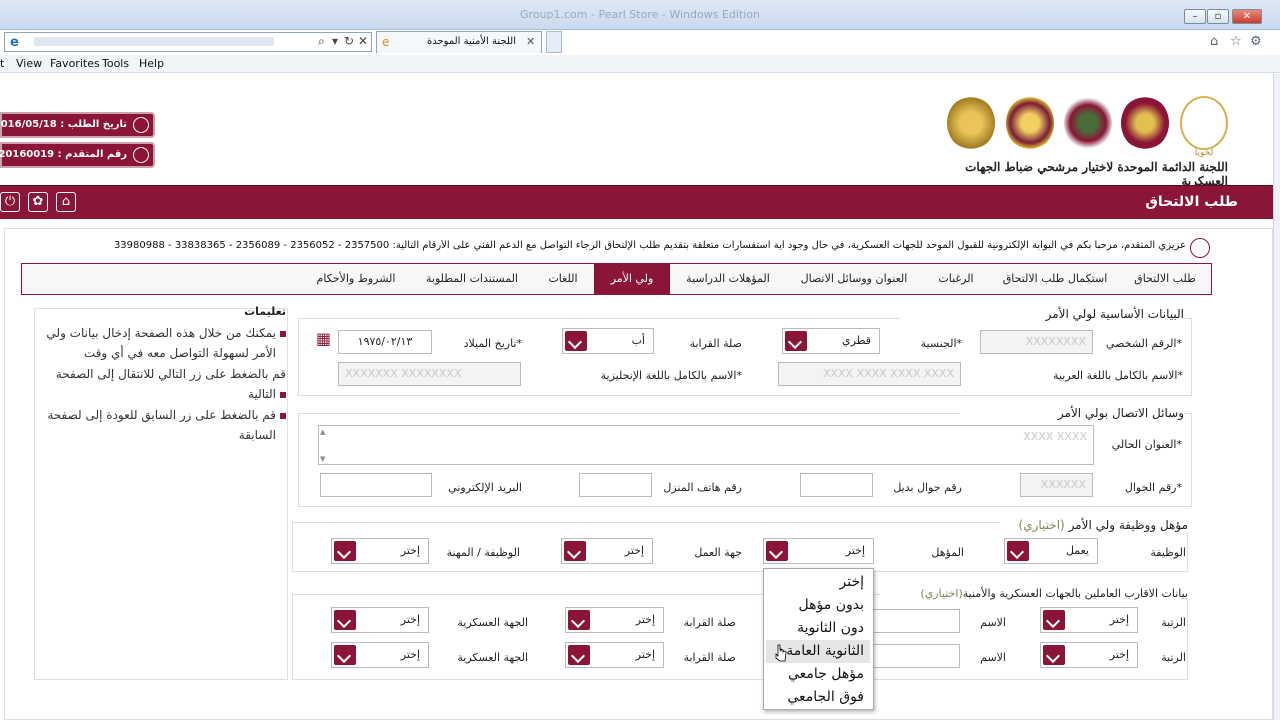 Image resolution: width=1280 pixels, height=720 pixels. Describe the element at coordinates (1036, 342) in the screenshot. I see `personal-id-field: XXXXXXXX` at that location.